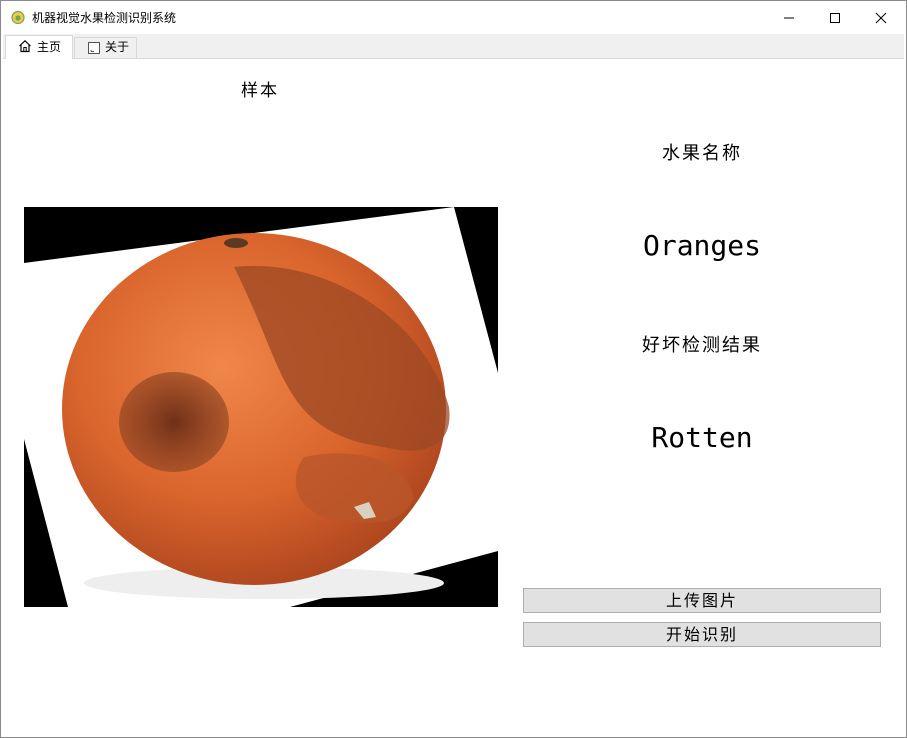 This screenshot has height=738, width=907. Describe the element at coordinates (104, 18) in the screenshot. I see `window-title: 机器视觉水果检测识别系统` at that location.